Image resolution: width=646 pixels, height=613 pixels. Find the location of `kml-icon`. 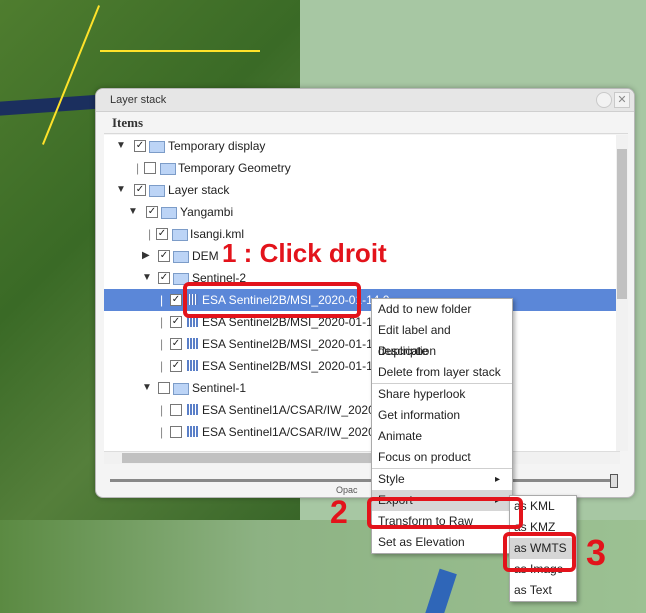

kml-icon is located at coordinates (180, 235).